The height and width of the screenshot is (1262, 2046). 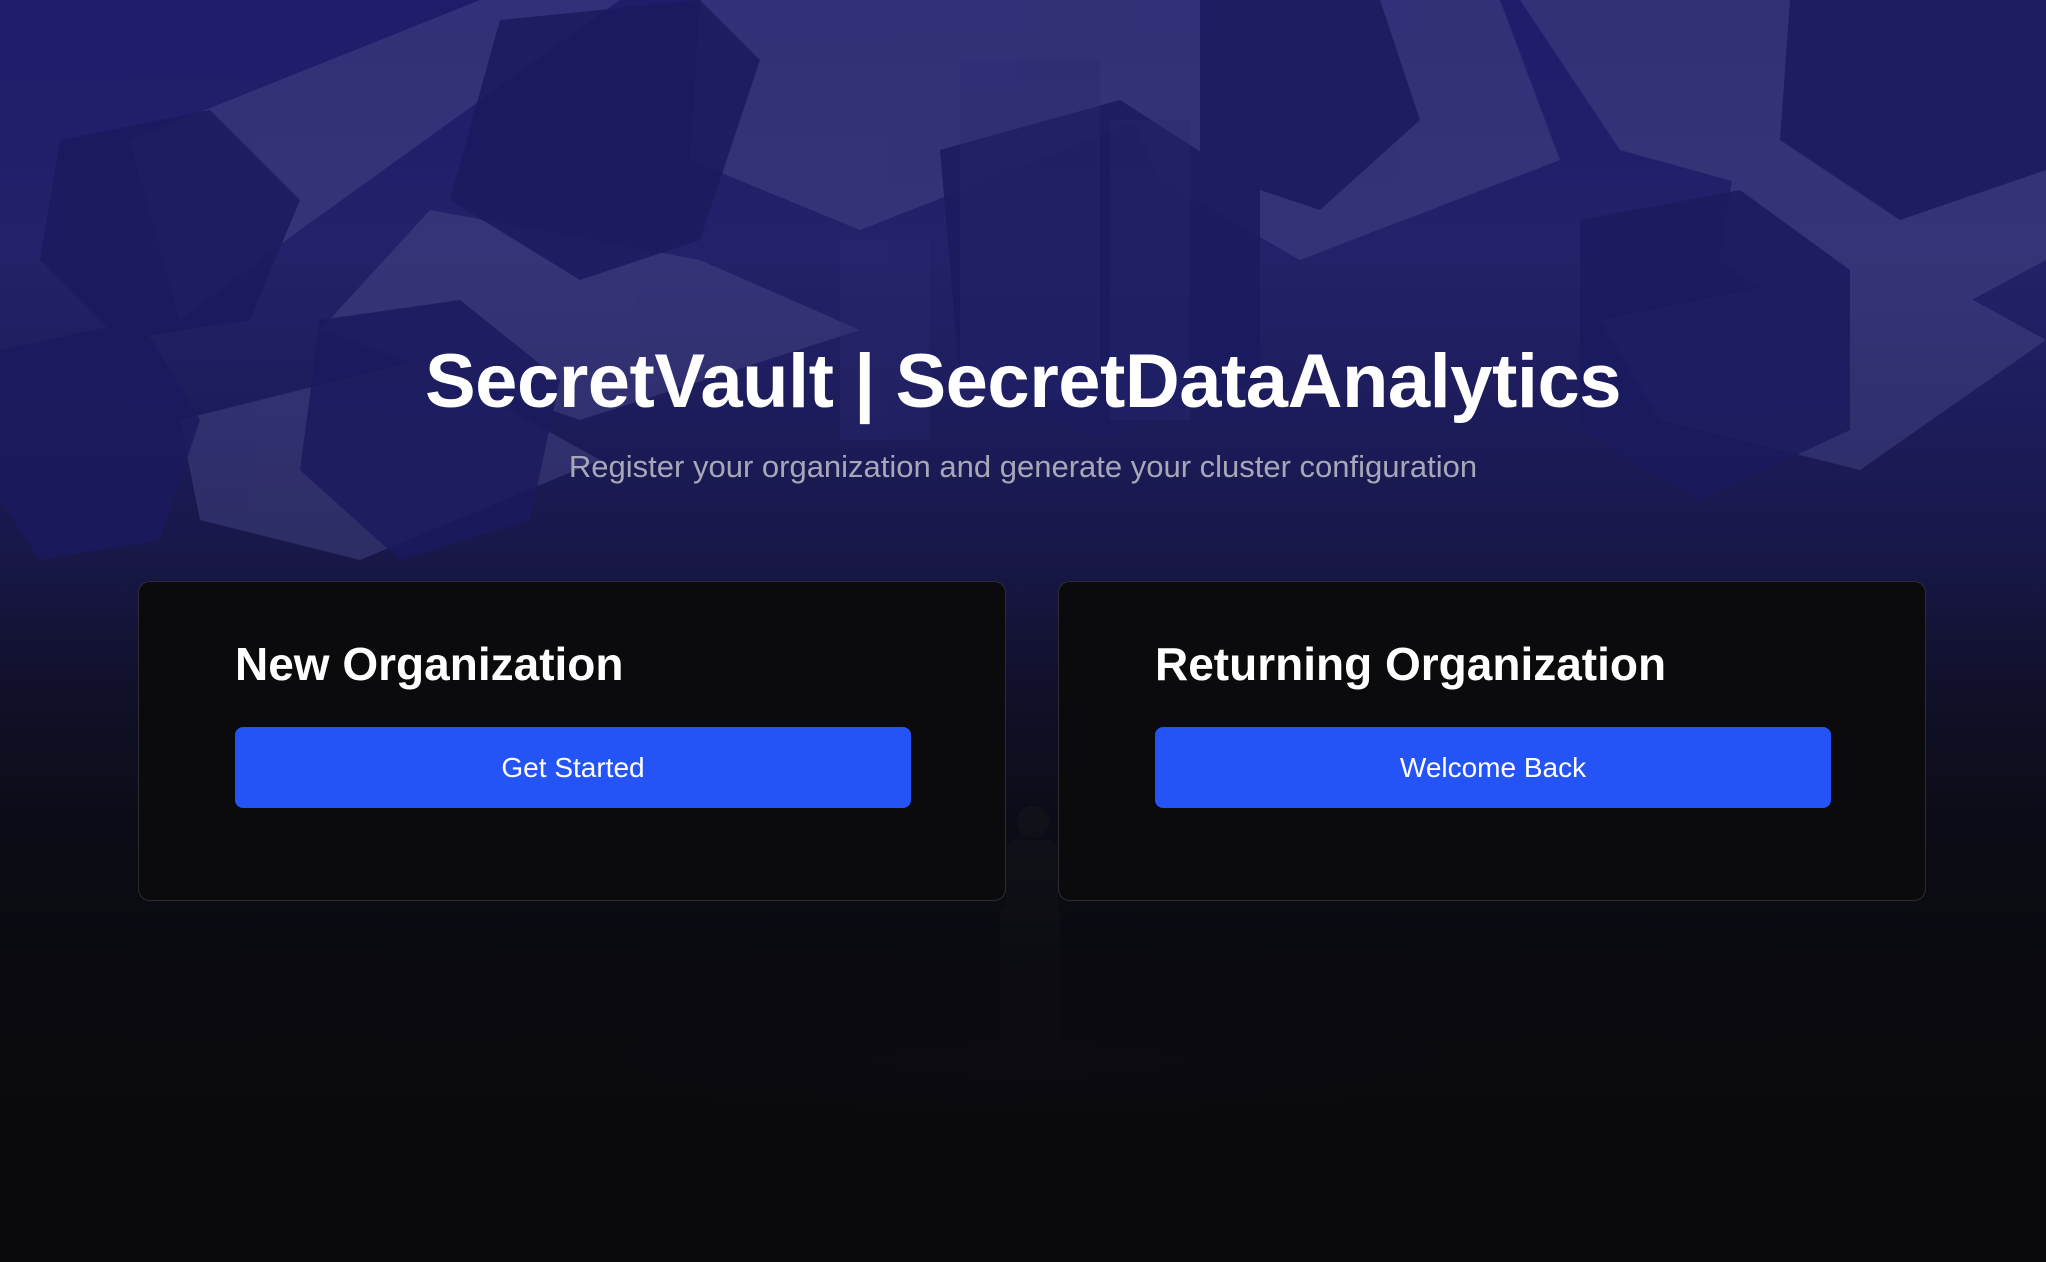 What do you see at coordinates (429, 664) in the screenshot?
I see `new-organization-title: New Organization` at bounding box center [429, 664].